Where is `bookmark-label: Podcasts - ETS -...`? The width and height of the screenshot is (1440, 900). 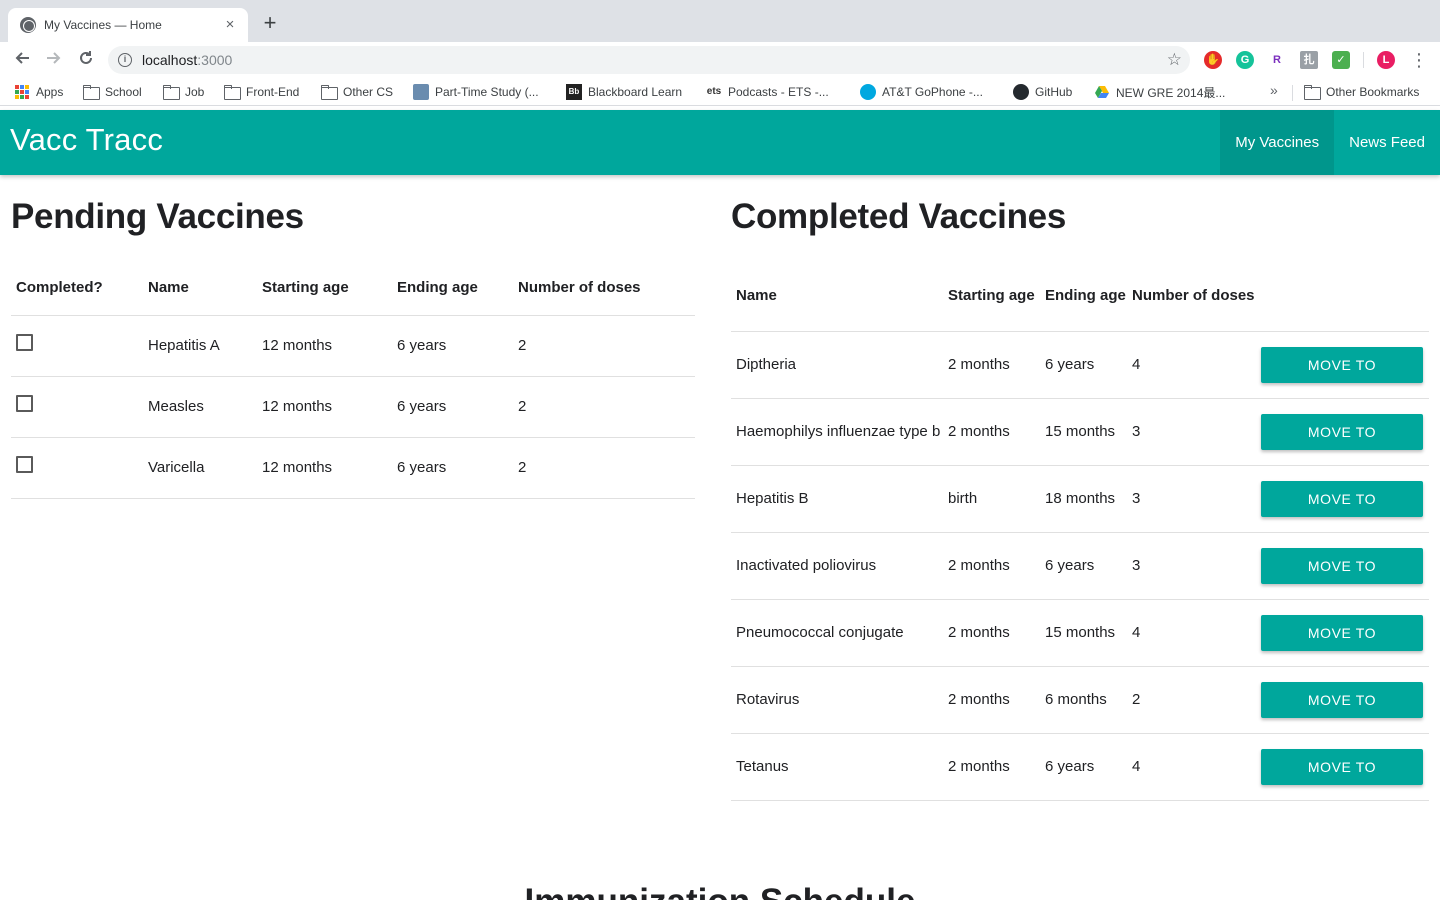
bookmark-label: Podcasts - ETS -... is located at coordinates (778, 92).